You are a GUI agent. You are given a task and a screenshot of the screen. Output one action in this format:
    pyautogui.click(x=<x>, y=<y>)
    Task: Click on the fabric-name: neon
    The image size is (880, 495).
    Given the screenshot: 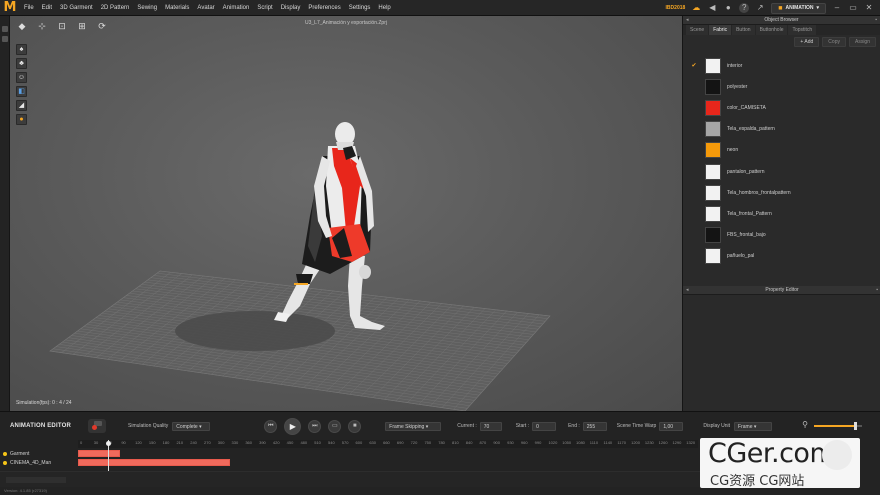 What is the action you would take?
    pyautogui.click(x=733, y=150)
    